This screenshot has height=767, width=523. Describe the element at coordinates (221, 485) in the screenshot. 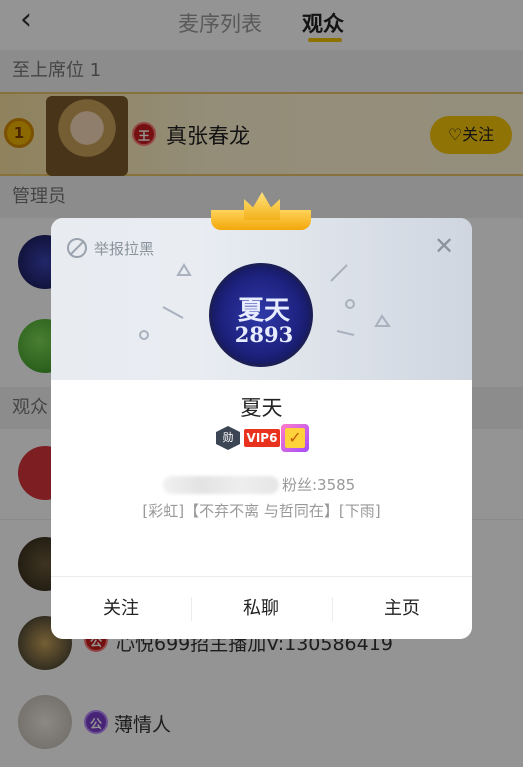

I see `blurred-user-id` at that location.